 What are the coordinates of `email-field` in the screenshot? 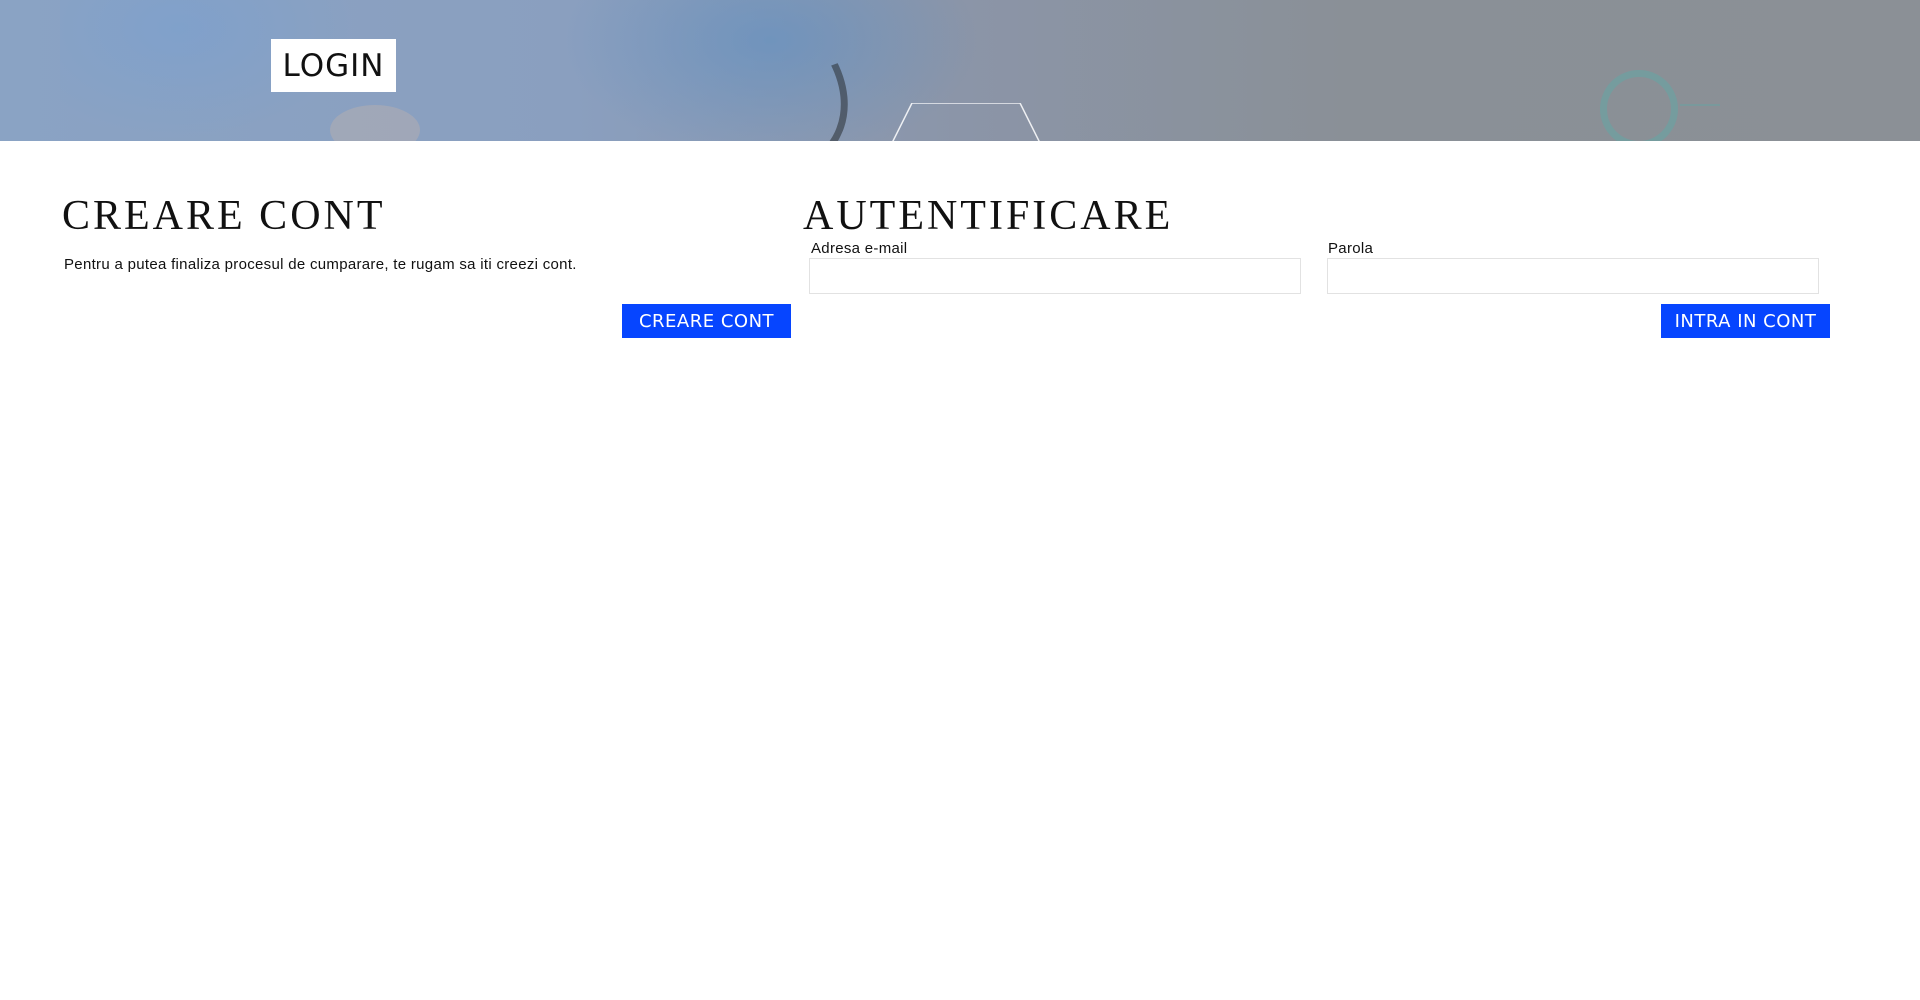 It's located at (1055, 276).